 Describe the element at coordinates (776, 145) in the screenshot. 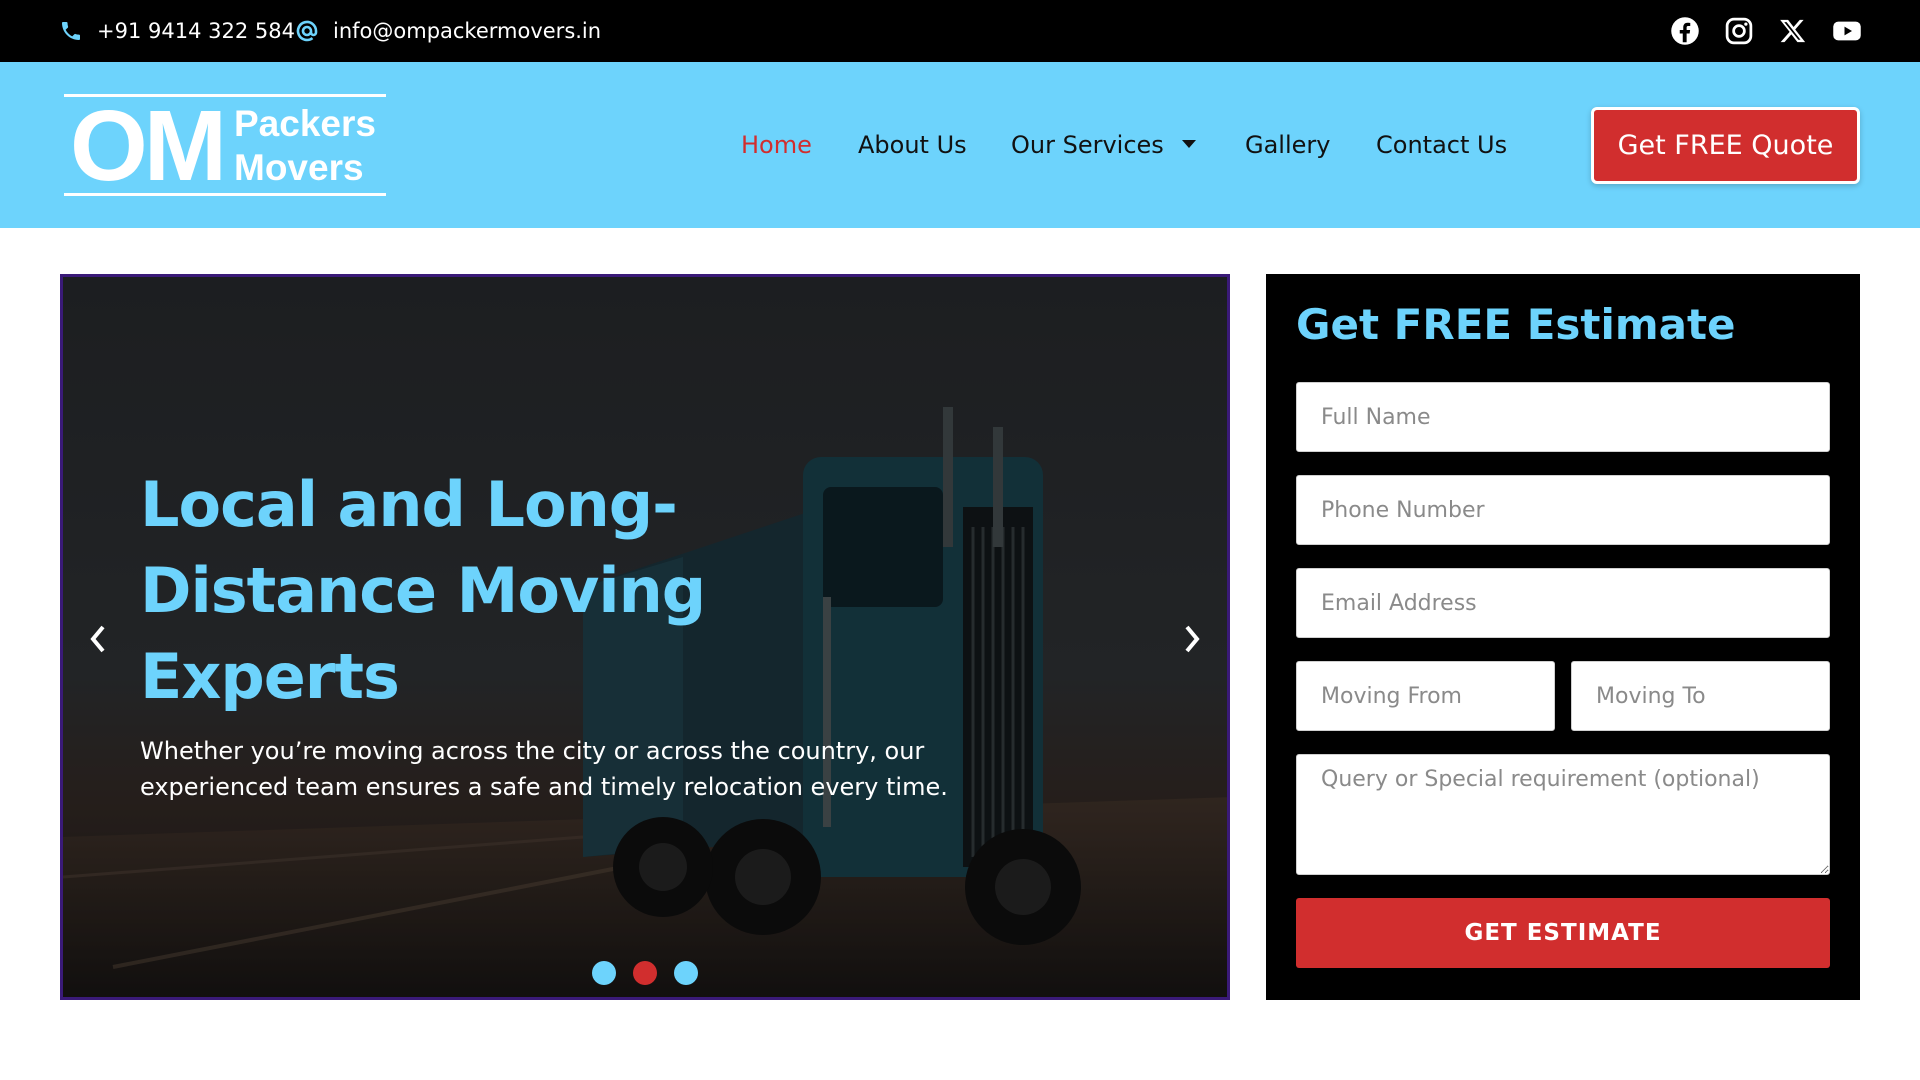

I see `nav-home: Home` at that location.